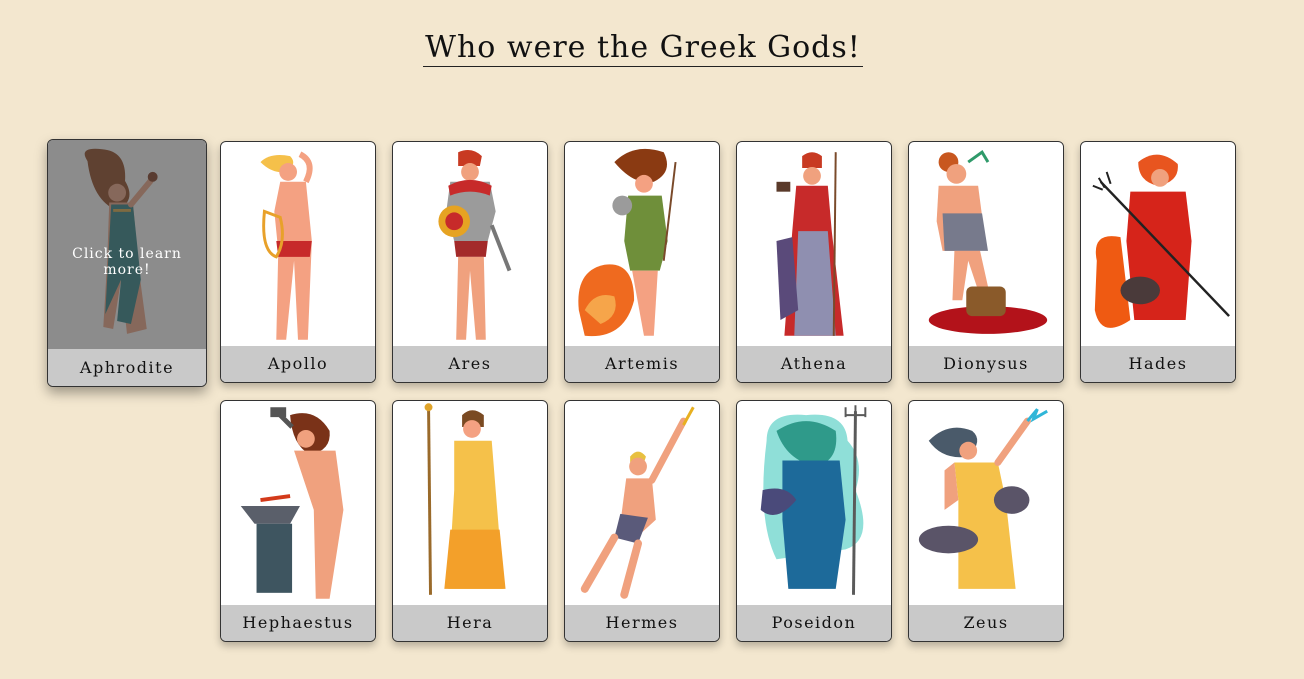  I want to click on god-name: Apollo, so click(298, 364).